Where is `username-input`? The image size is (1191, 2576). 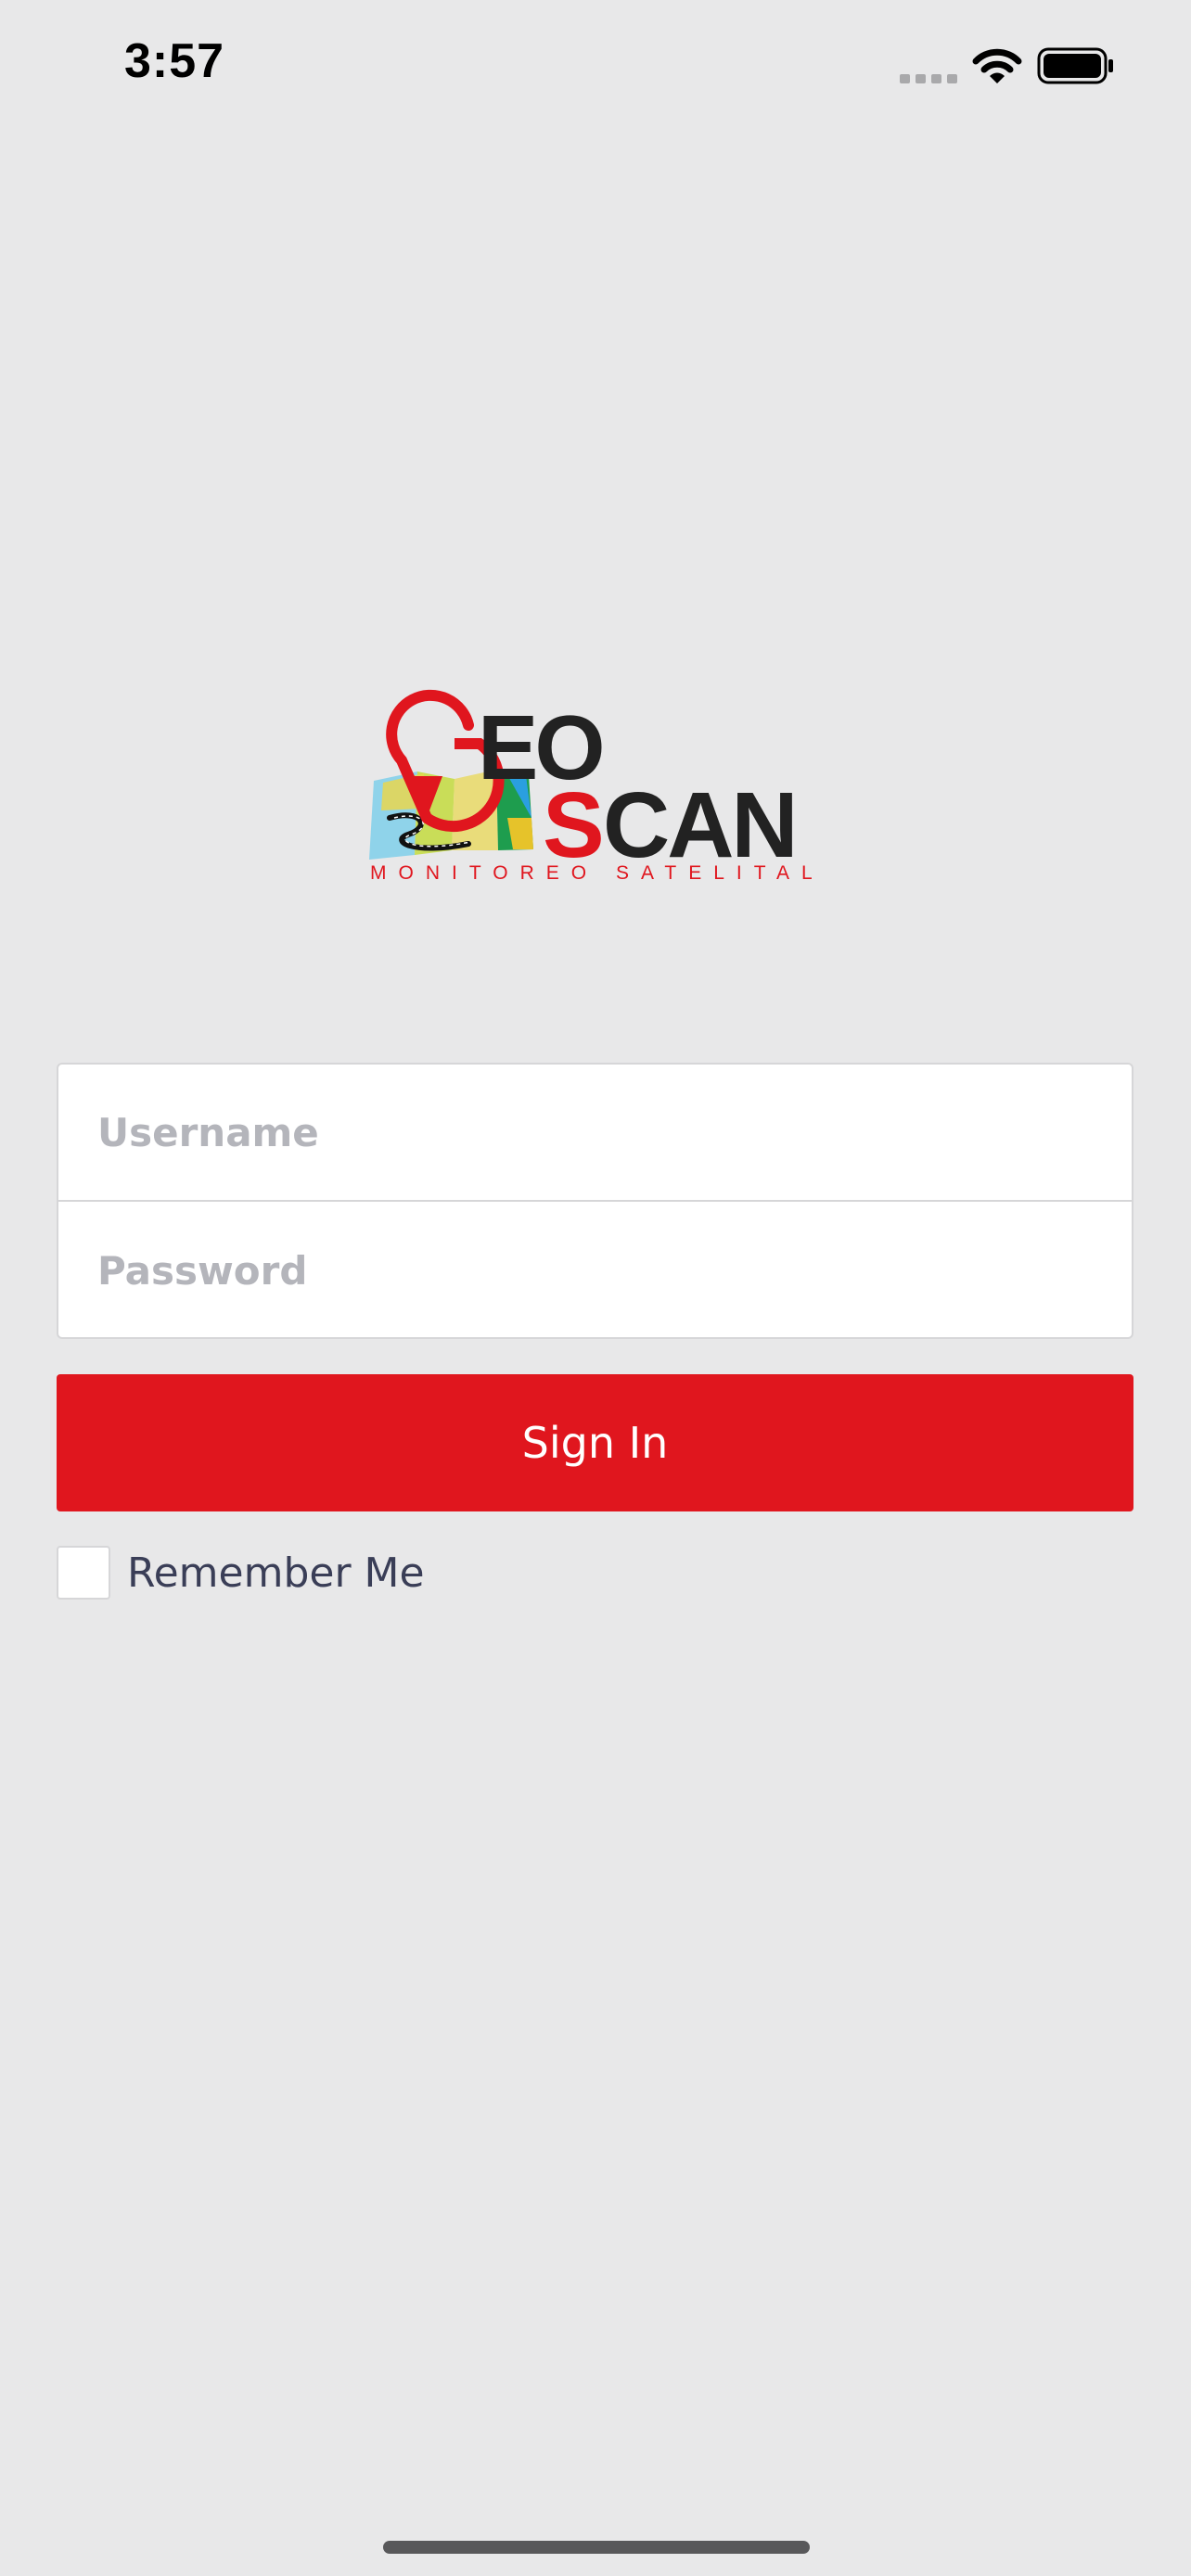 username-input is located at coordinates (595, 1132).